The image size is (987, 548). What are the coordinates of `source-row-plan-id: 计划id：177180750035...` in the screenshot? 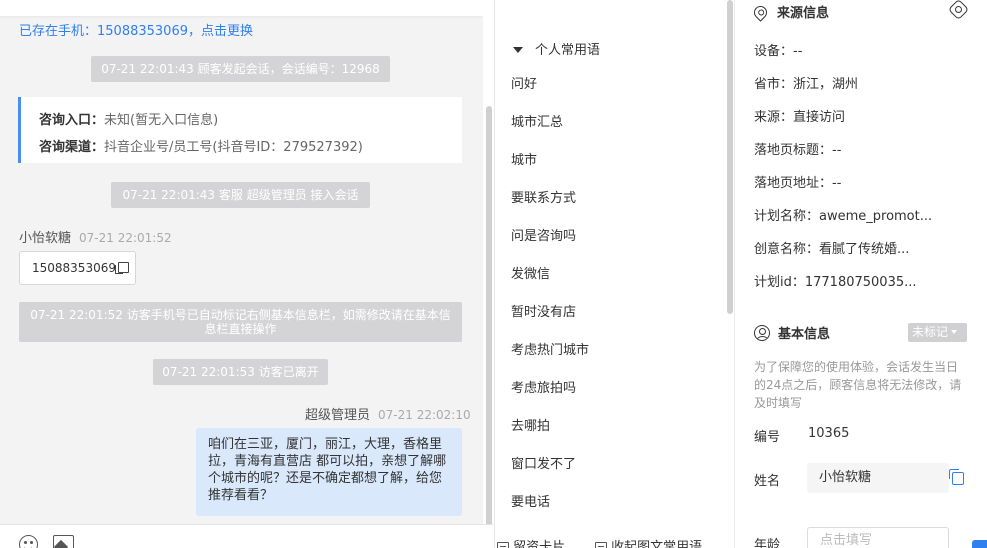 It's located at (835, 282).